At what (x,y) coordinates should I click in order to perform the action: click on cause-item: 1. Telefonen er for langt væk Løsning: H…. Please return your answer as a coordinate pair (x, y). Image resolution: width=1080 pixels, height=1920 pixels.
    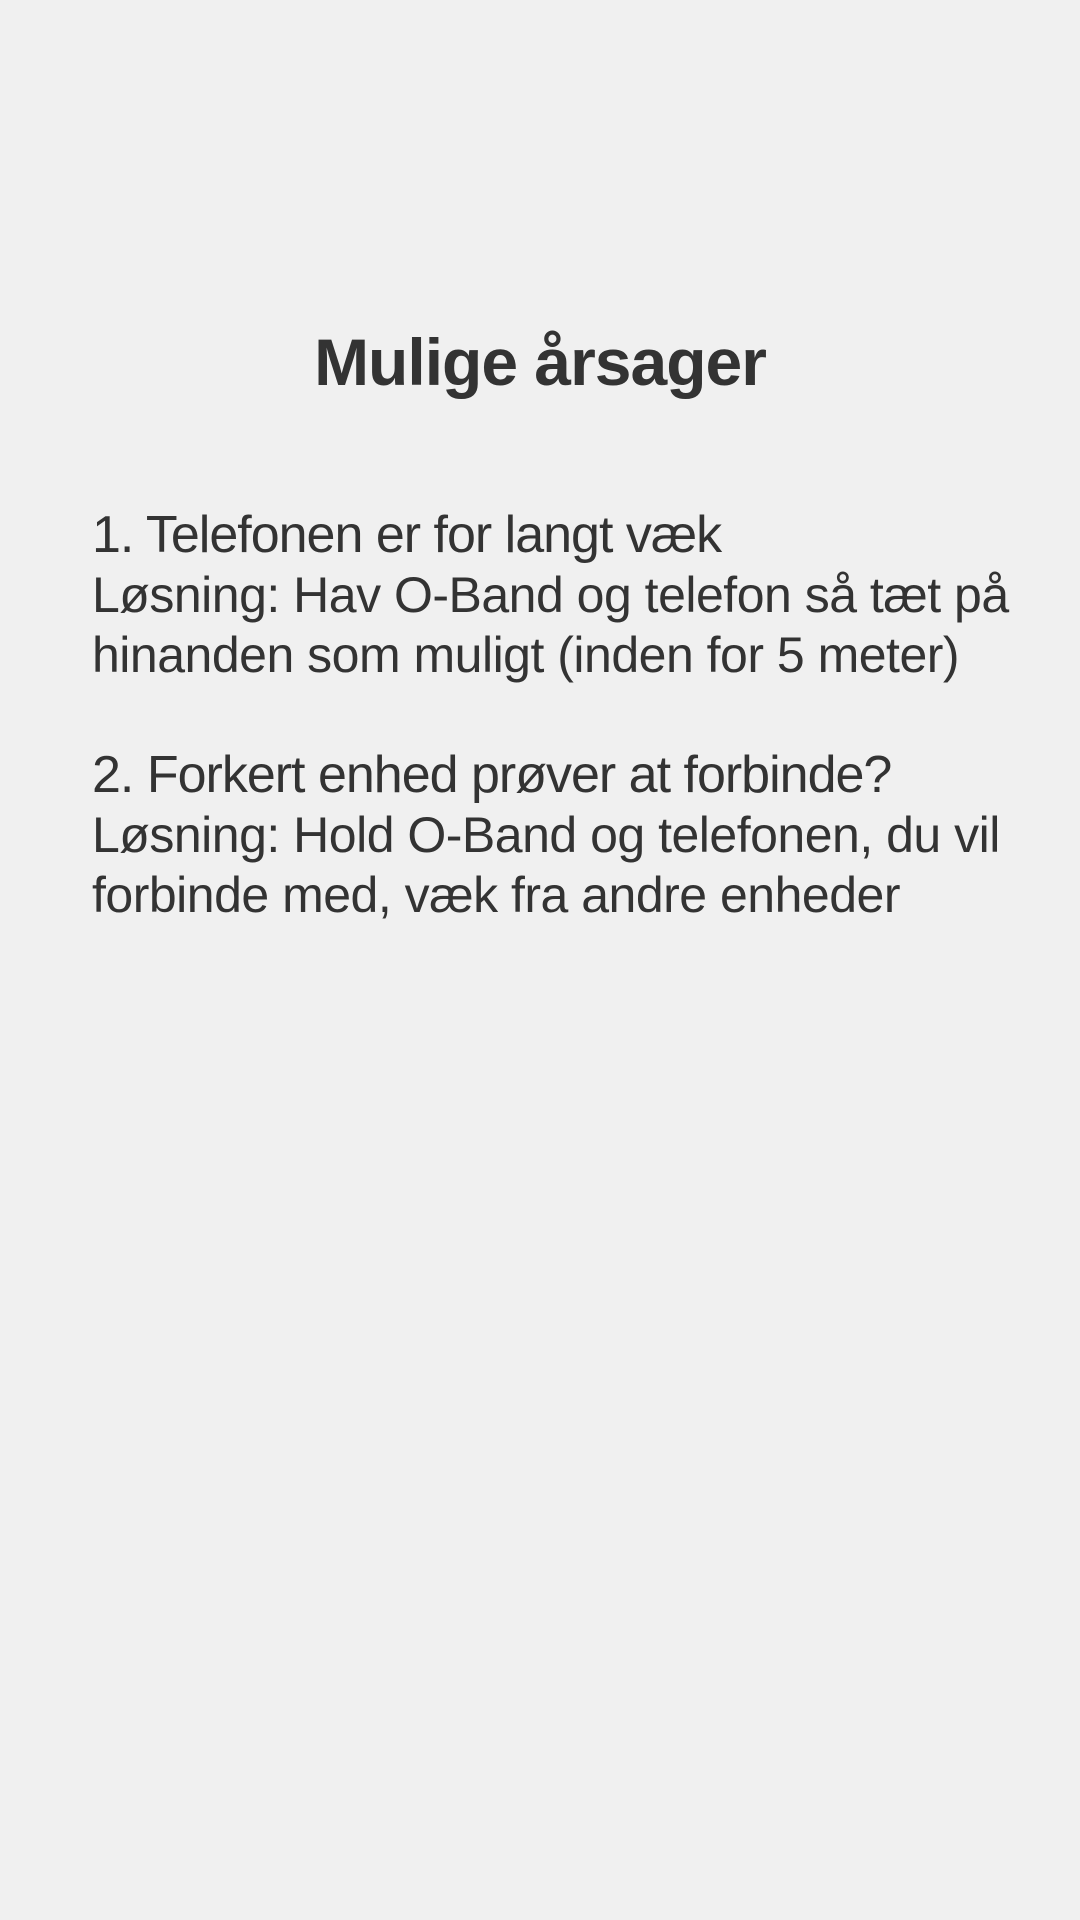
    Looking at the image, I should click on (567, 595).